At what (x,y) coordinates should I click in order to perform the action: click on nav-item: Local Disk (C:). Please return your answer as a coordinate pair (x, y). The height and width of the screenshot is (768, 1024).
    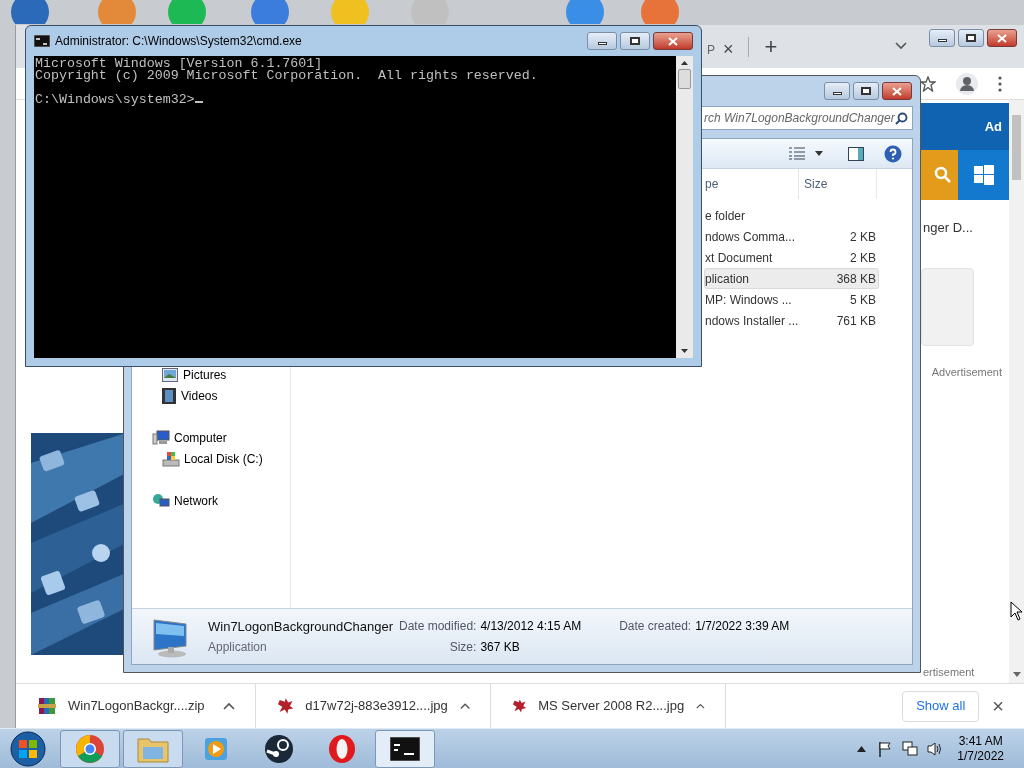
    Looking at the image, I should click on (223, 458).